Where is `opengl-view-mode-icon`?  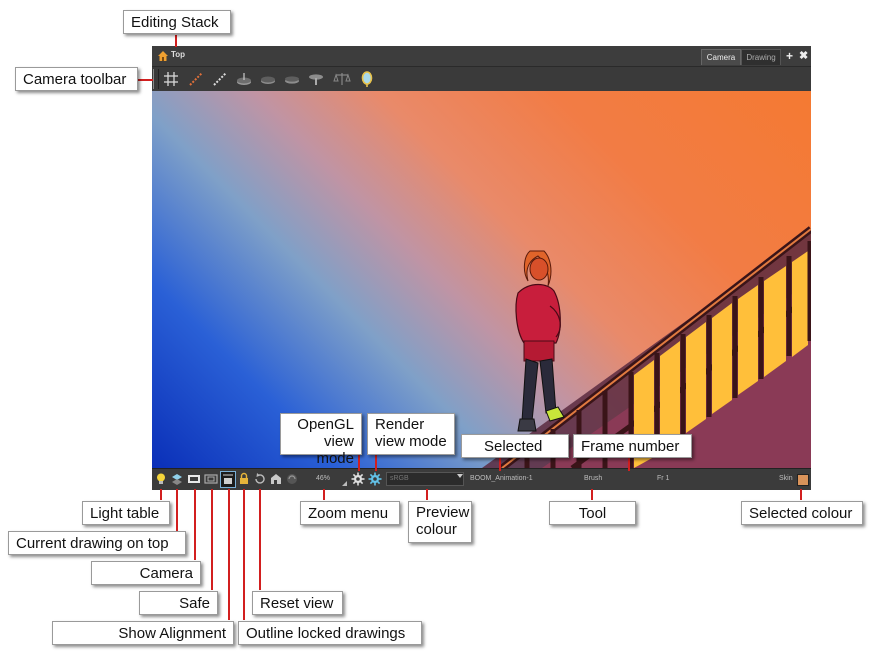
opengl-view-mode-icon is located at coordinates (358, 479).